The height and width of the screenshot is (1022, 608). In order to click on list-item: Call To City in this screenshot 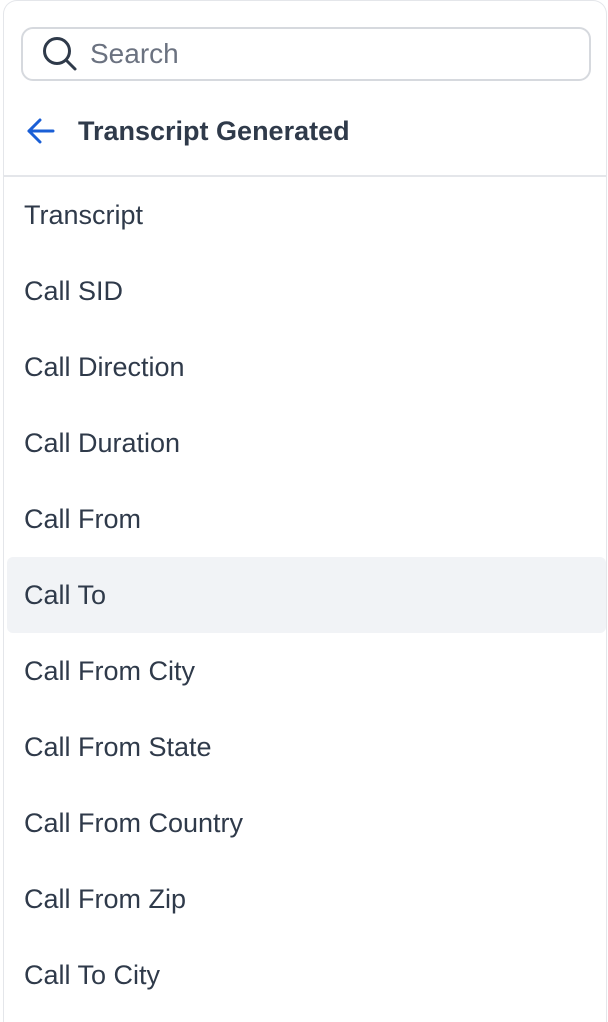, I will do `click(306, 975)`.